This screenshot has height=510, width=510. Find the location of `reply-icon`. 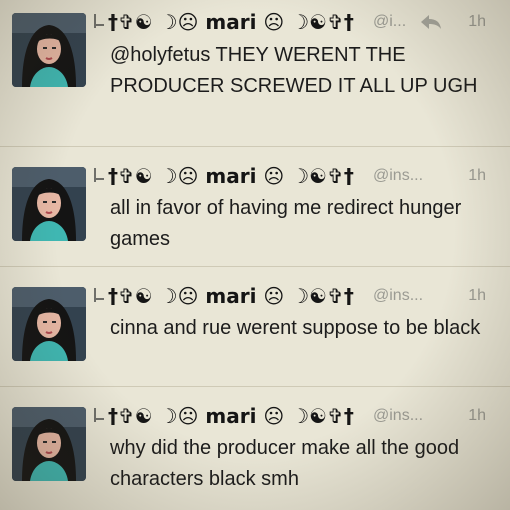

reply-icon is located at coordinates (431, 22).